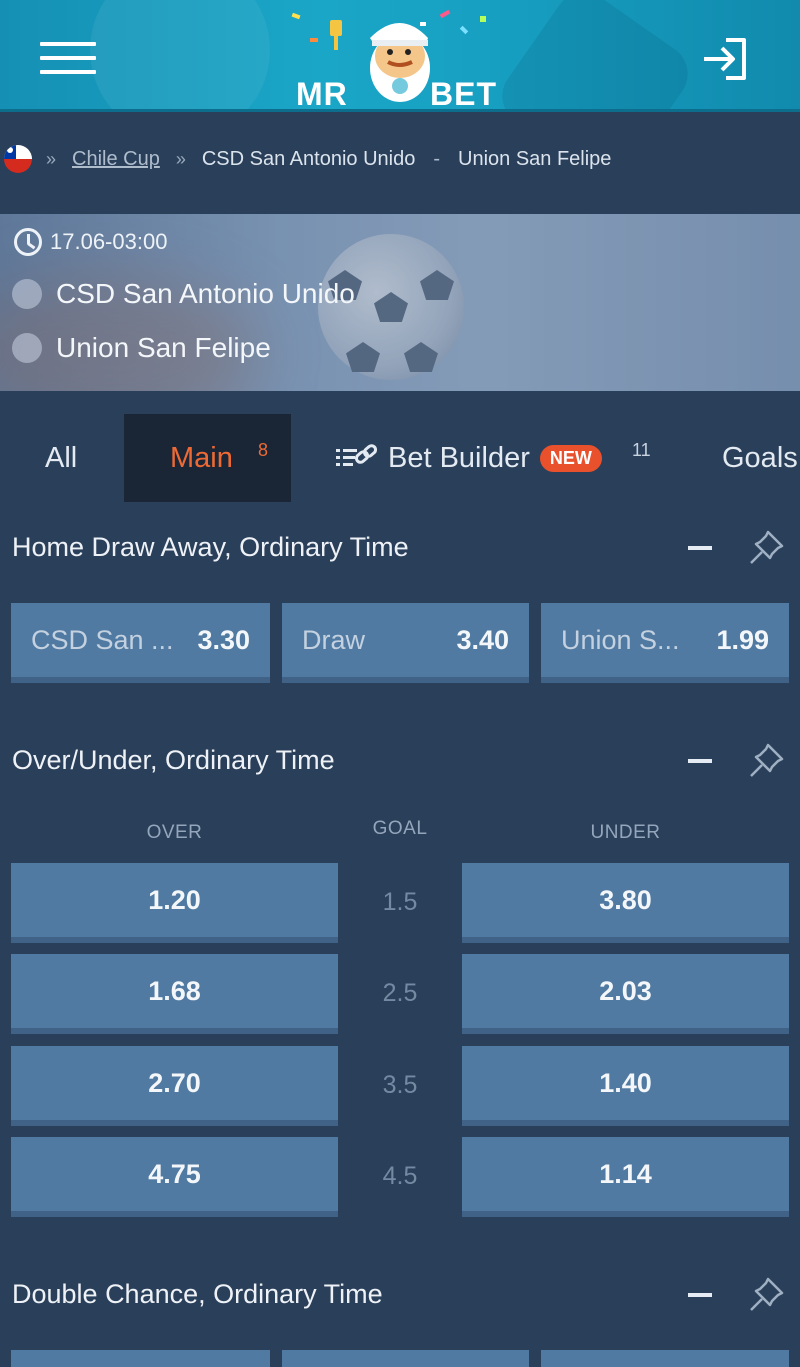 The height and width of the screenshot is (1367, 800). Describe the element at coordinates (28, 242) in the screenshot. I see `clock-icon` at that location.